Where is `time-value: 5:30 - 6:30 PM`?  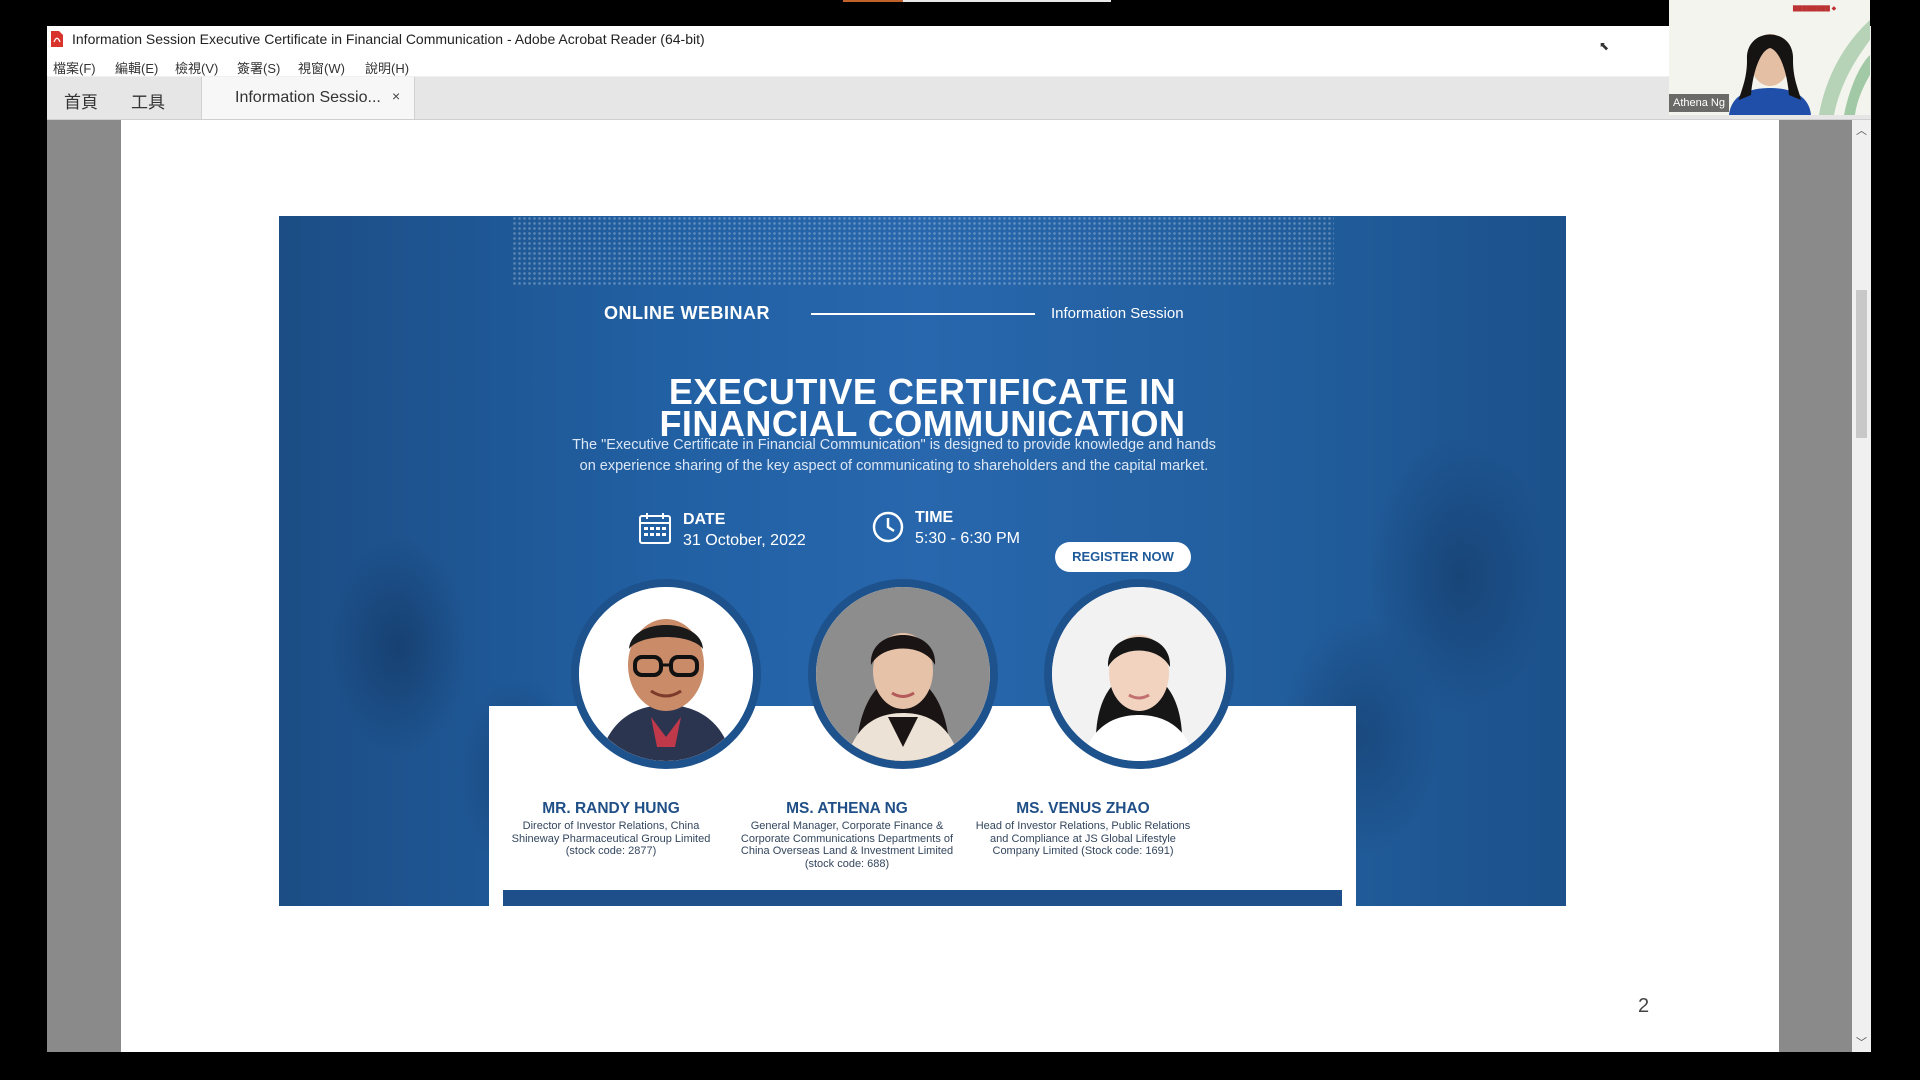
time-value: 5:30 - 6:30 PM is located at coordinates (967, 538).